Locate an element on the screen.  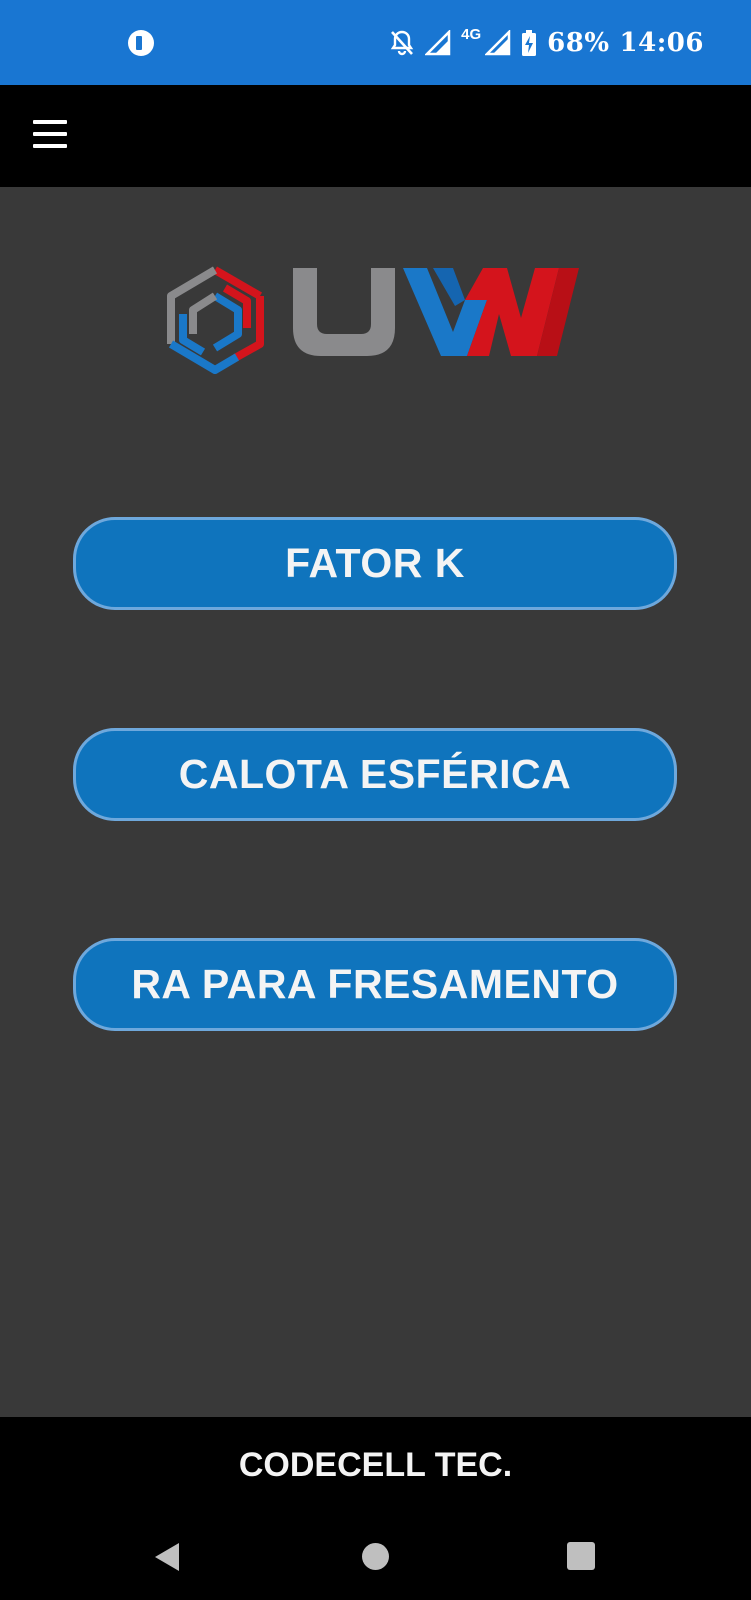
app-bar is located at coordinates (375, 136).